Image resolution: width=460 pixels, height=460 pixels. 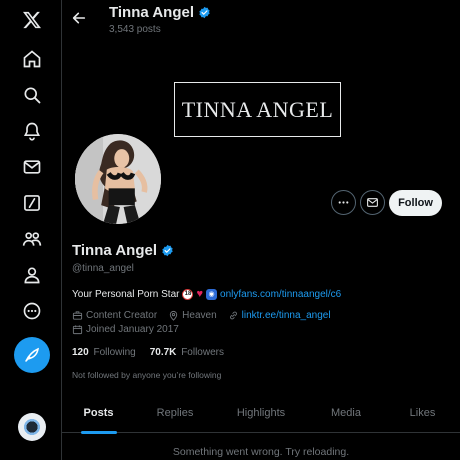 I want to click on banner-text: TINNA ANGEL, so click(x=257, y=109).